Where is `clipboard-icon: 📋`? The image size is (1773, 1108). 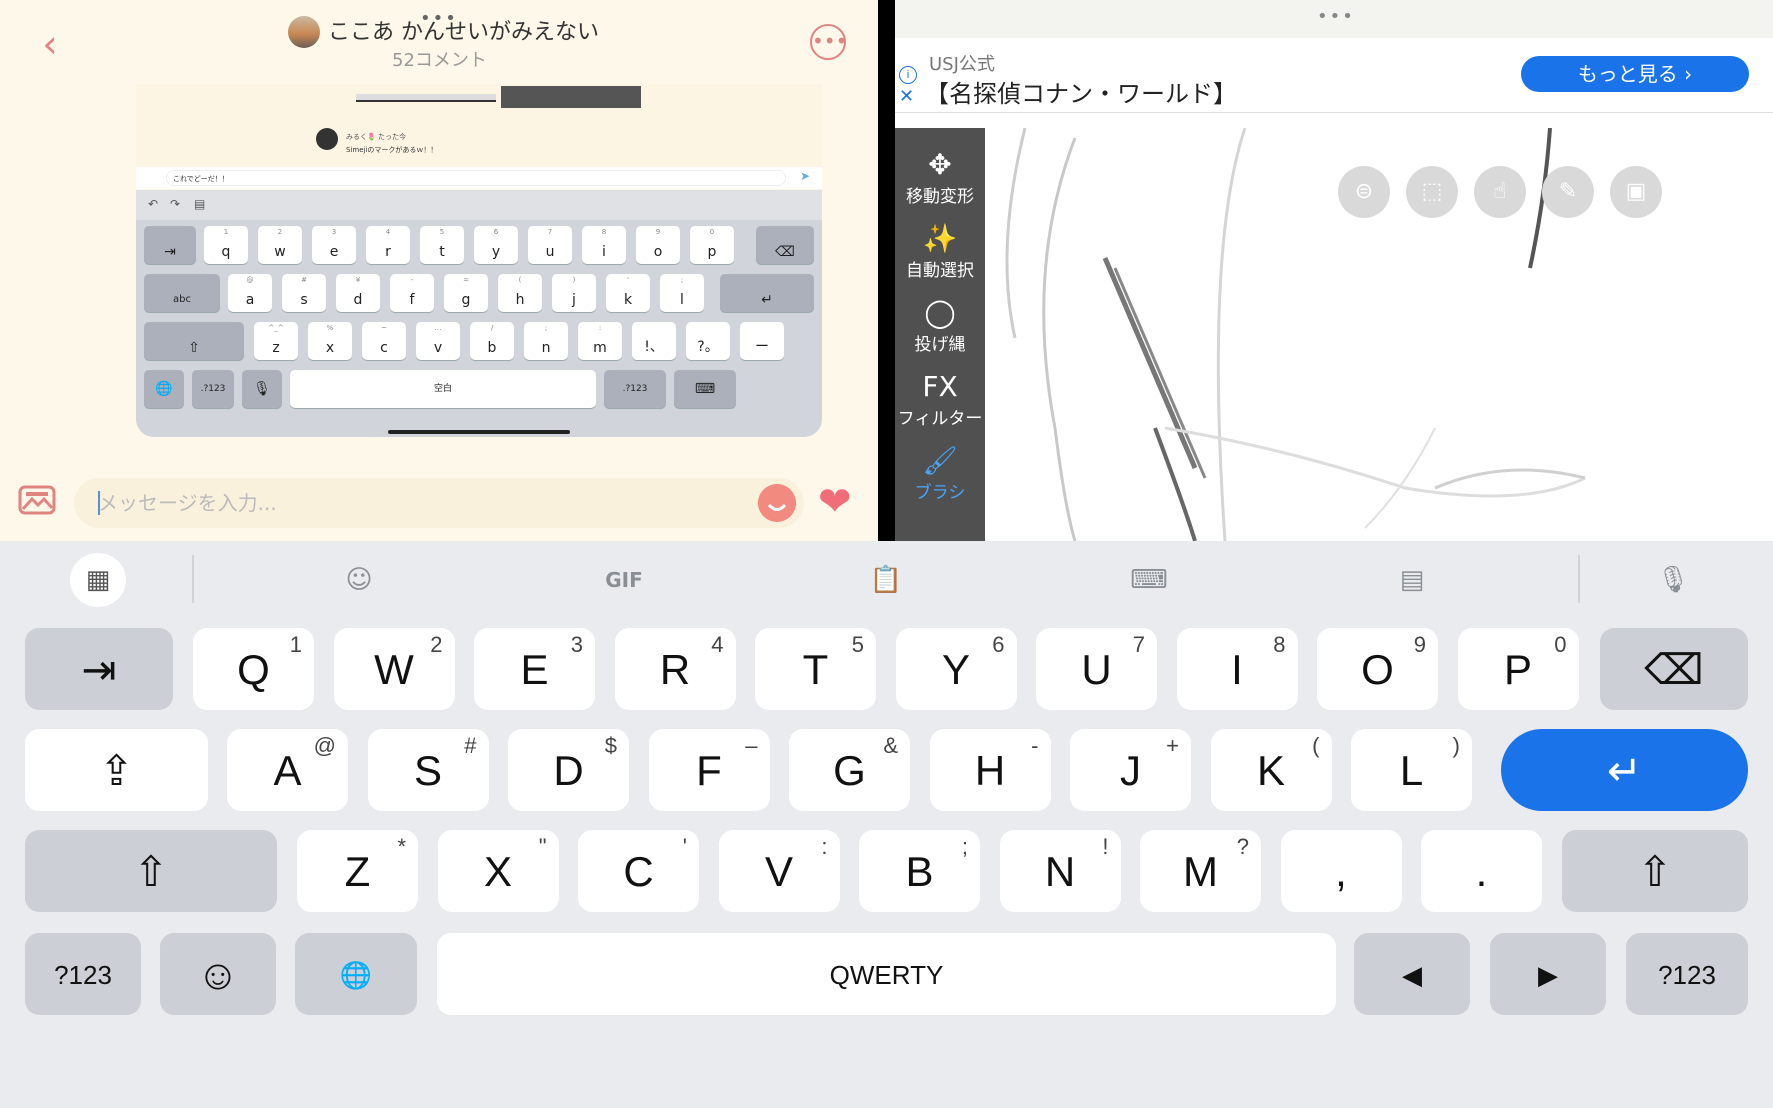
clipboard-icon: 📋 is located at coordinates (886, 580).